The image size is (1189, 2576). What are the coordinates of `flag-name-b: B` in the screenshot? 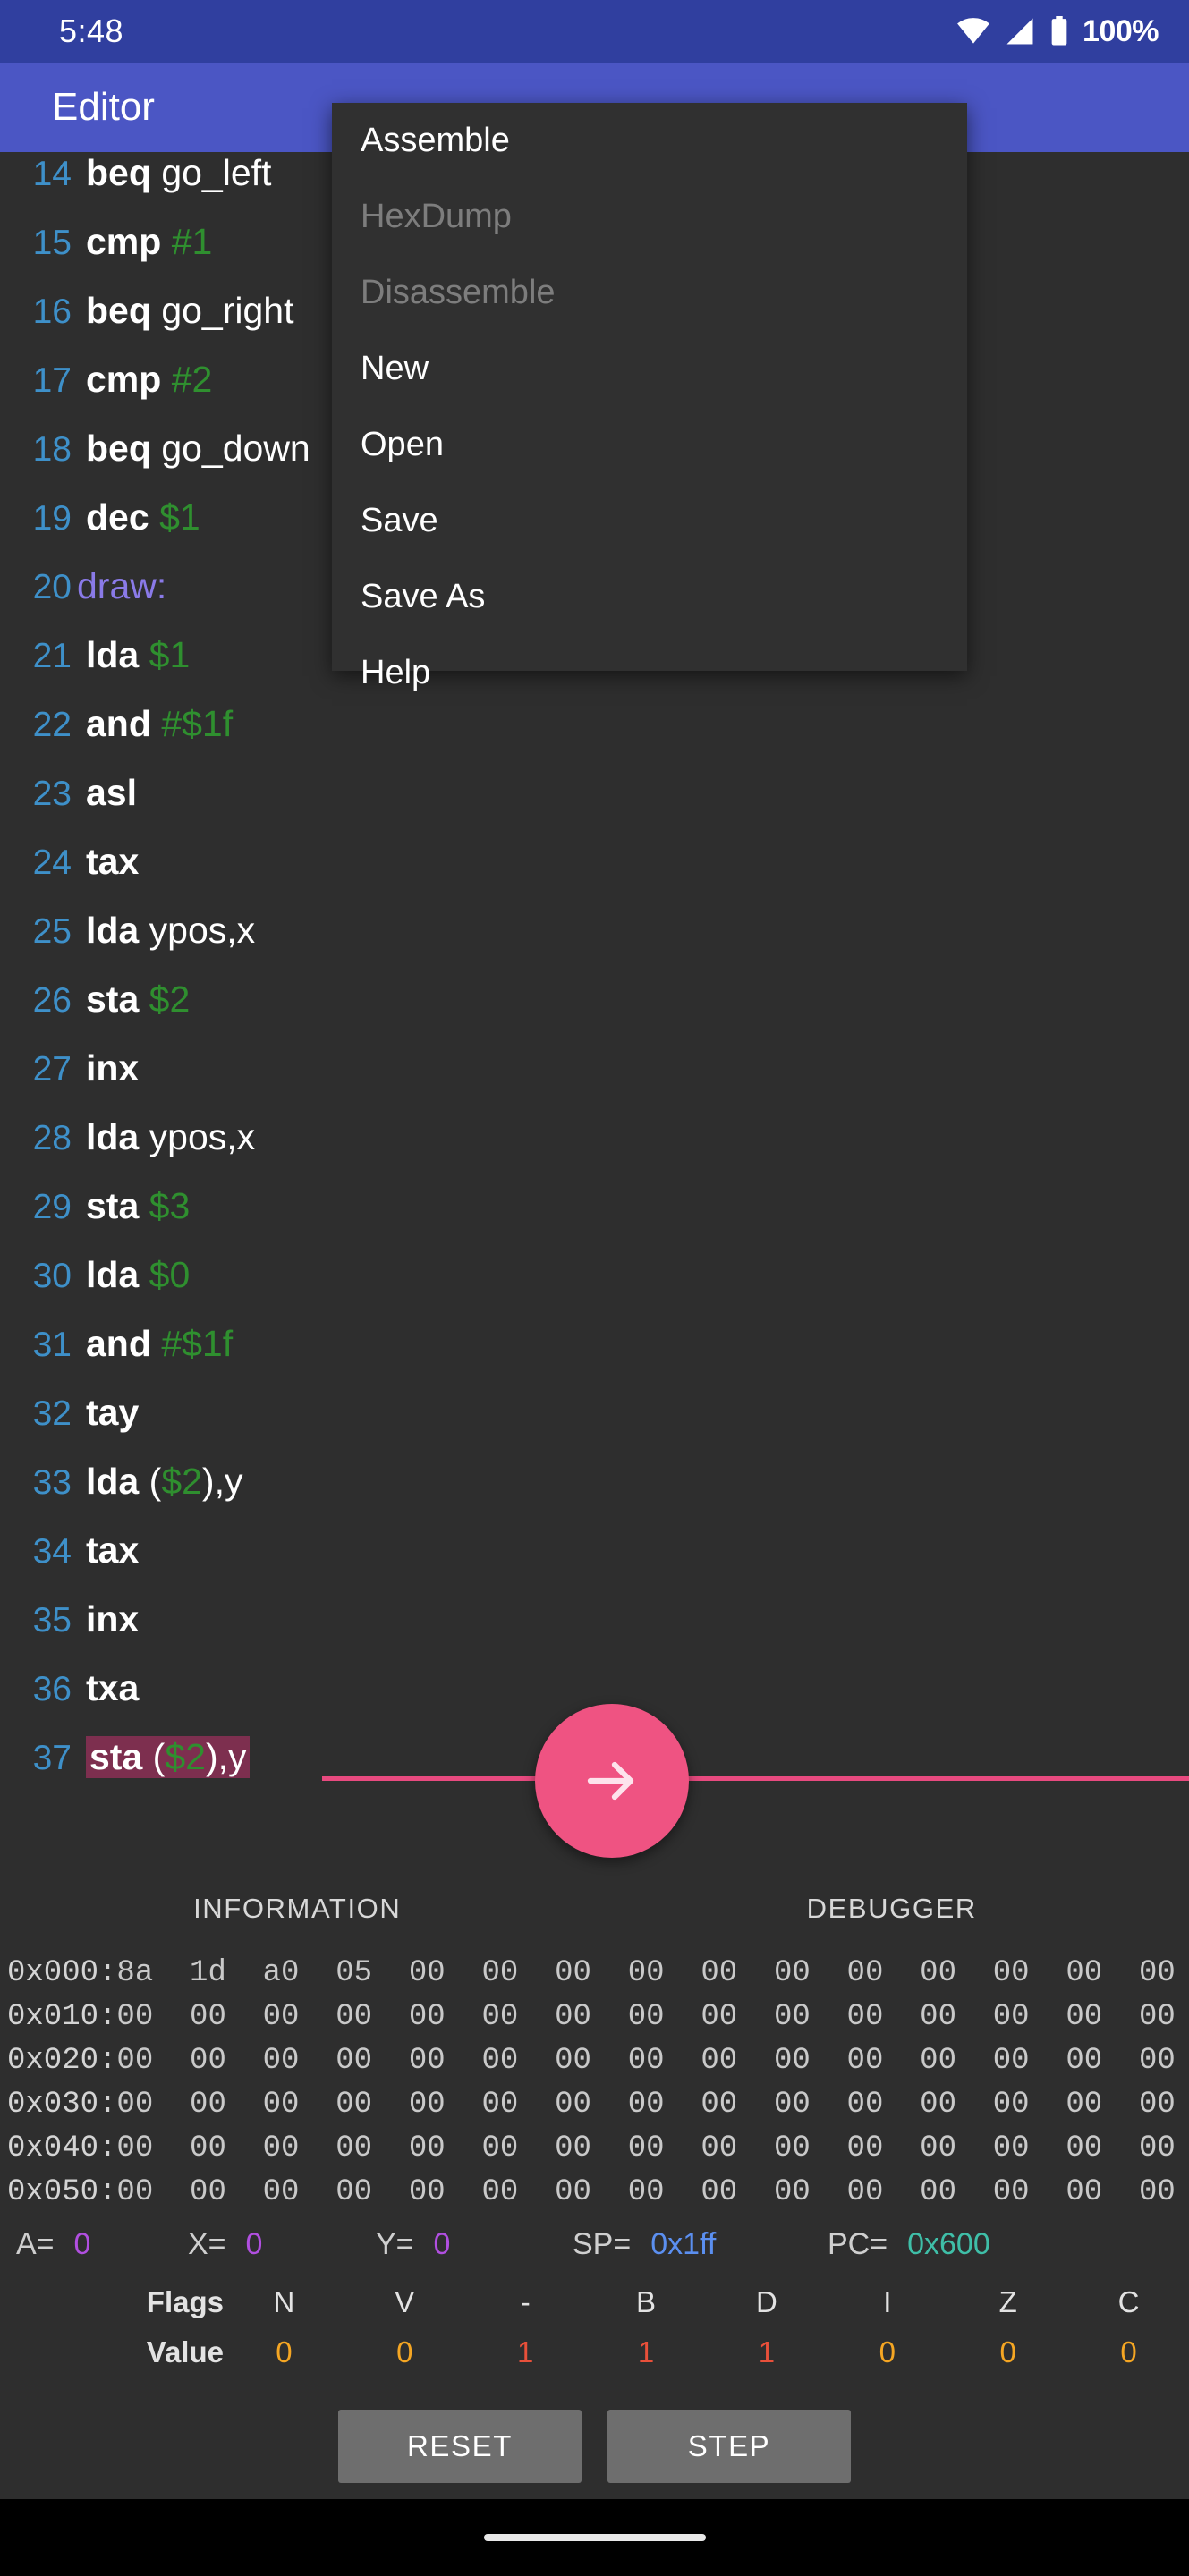 It's located at (646, 2301).